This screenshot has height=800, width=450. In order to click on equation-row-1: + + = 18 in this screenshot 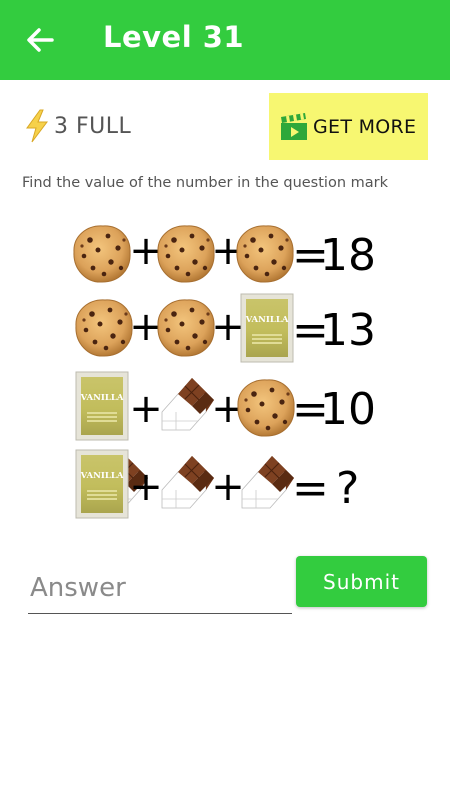, I will do `click(224, 254)`.